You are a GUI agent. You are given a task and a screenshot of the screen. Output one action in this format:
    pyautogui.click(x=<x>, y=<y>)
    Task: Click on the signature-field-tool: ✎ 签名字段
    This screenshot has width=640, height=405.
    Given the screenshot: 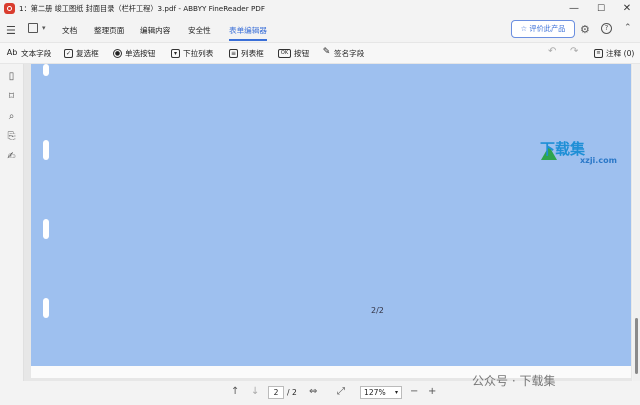 What is the action you would take?
    pyautogui.click(x=343, y=53)
    